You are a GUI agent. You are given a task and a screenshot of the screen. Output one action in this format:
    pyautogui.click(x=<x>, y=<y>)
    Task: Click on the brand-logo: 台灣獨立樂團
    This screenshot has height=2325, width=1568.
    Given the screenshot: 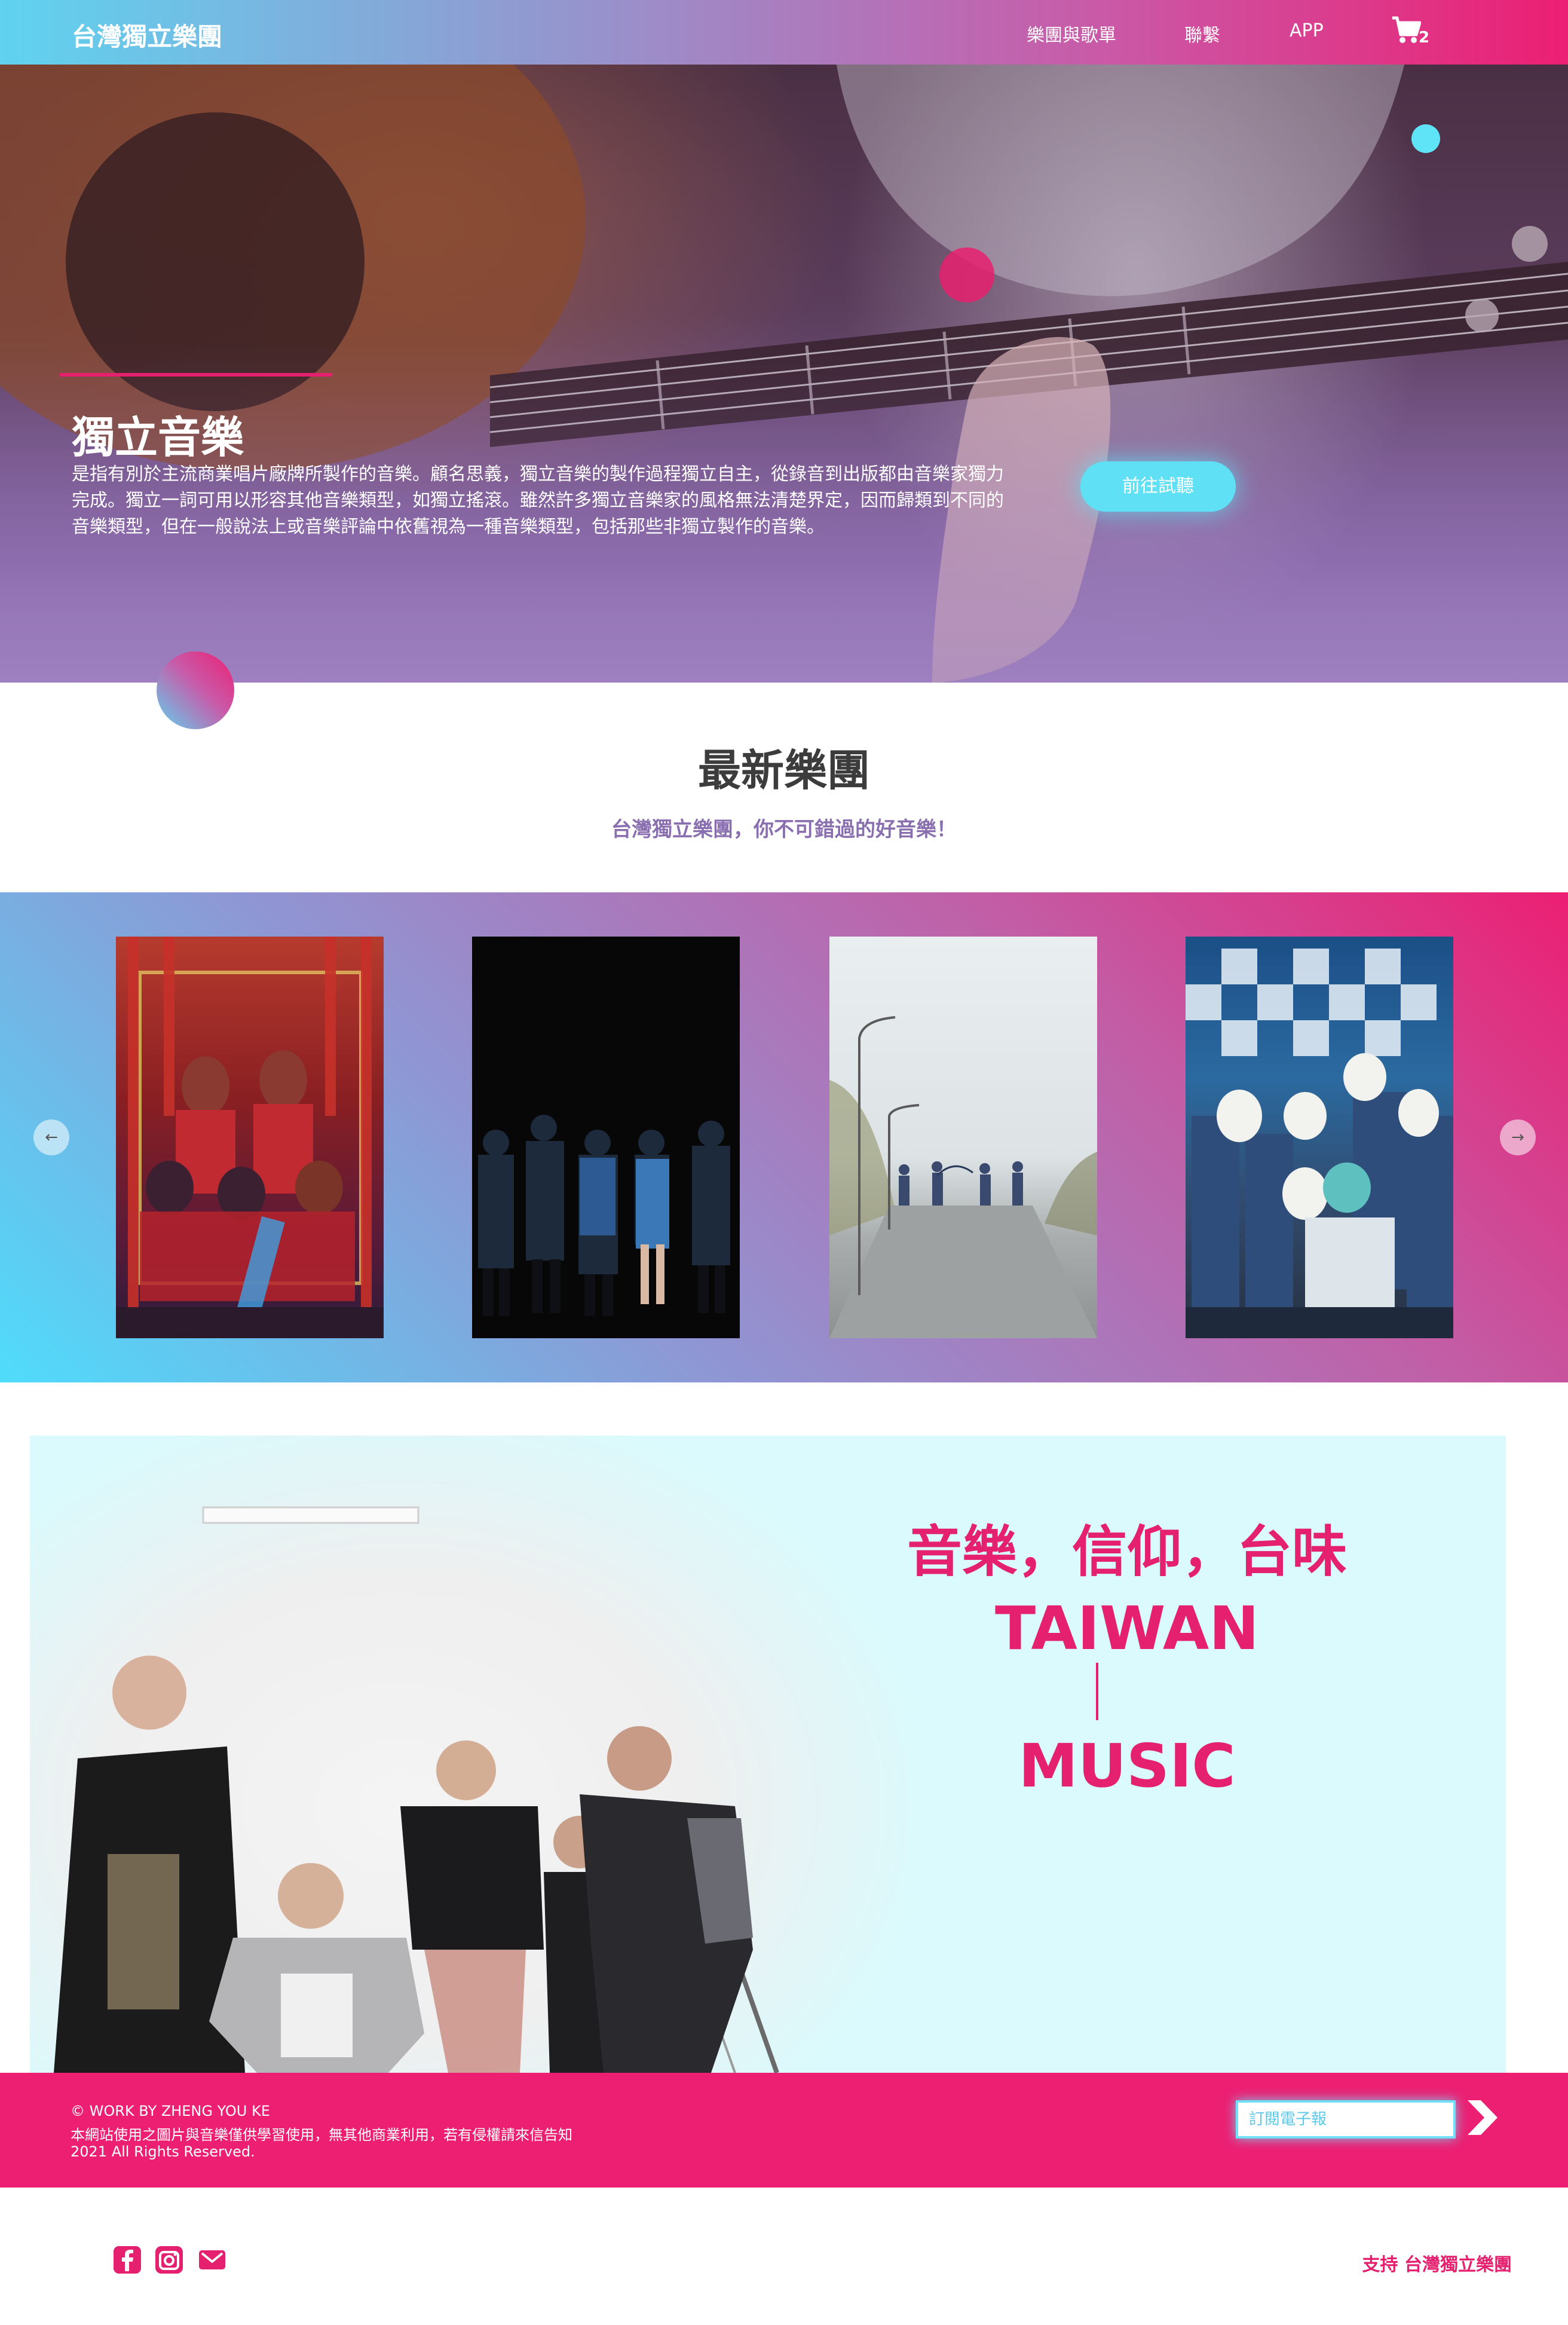 What is the action you would take?
    pyautogui.click(x=147, y=35)
    